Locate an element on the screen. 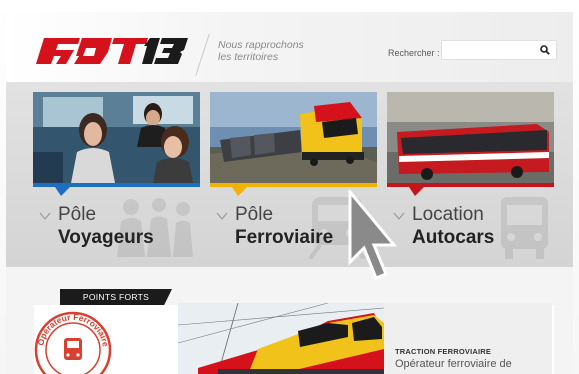  card-title-line2: Ferroviaire is located at coordinates (284, 237).